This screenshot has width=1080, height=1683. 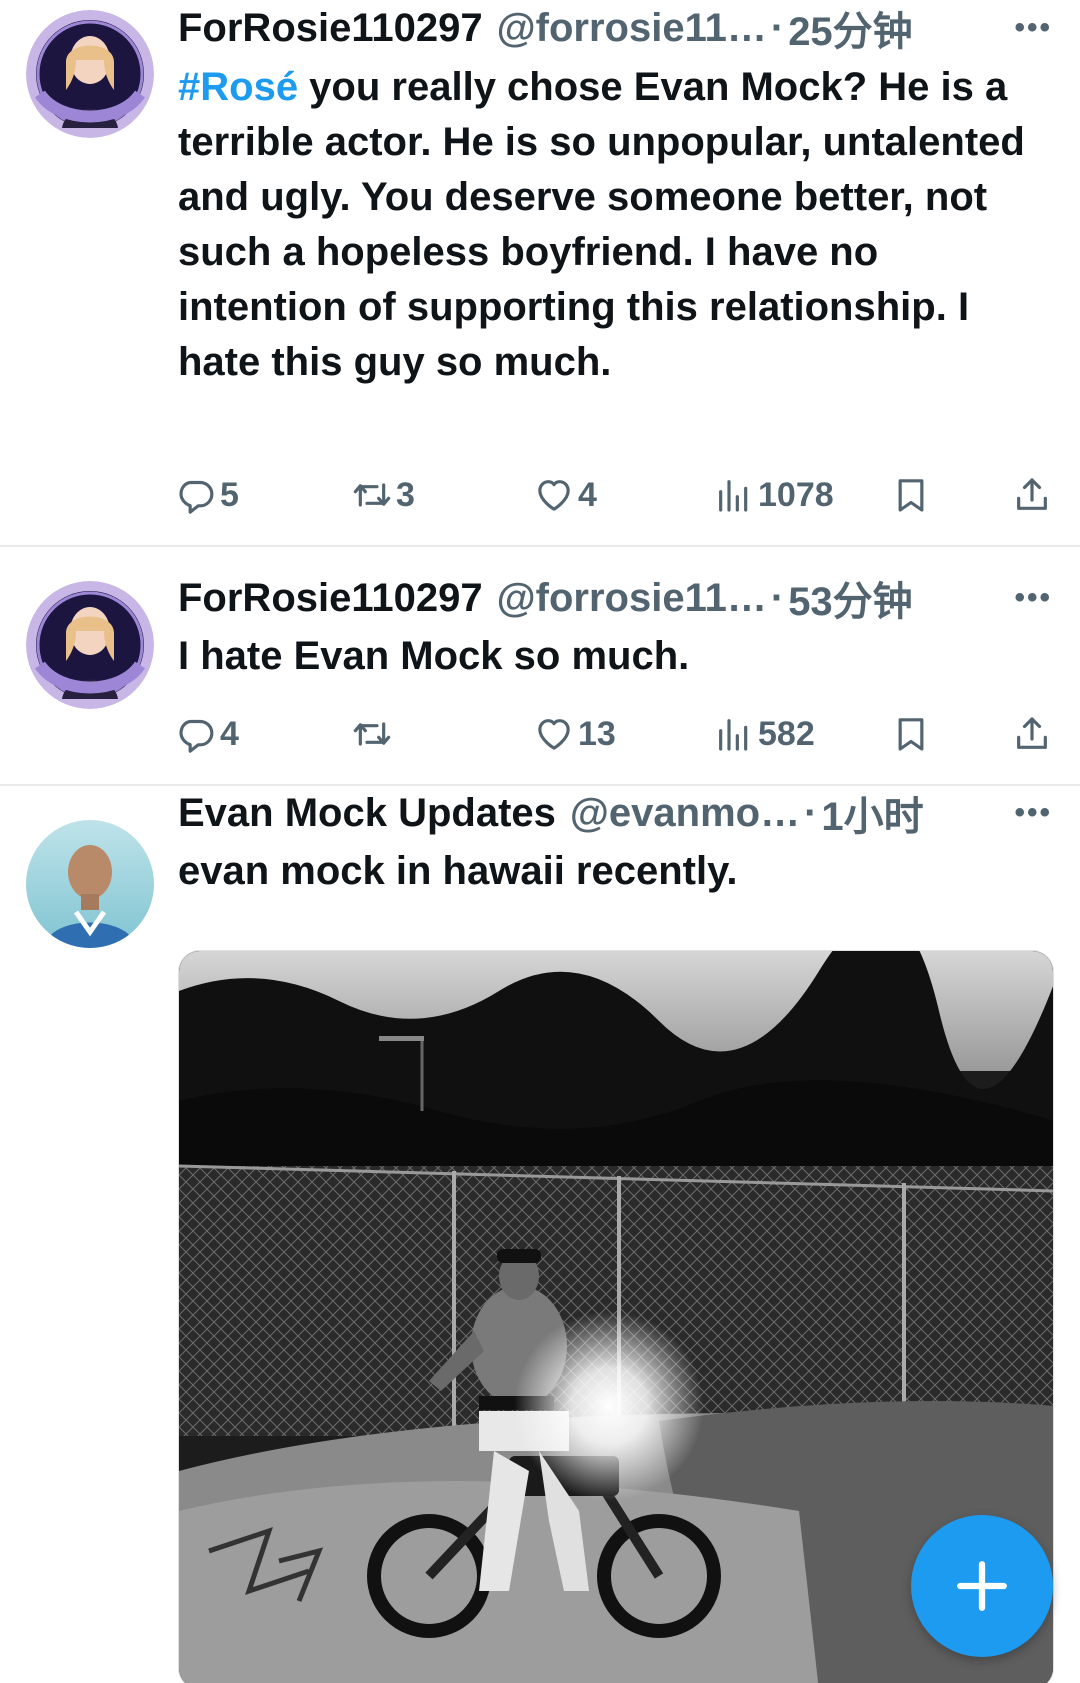 What do you see at coordinates (229, 733) in the screenshot?
I see `reply-count: 4` at bounding box center [229, 733].